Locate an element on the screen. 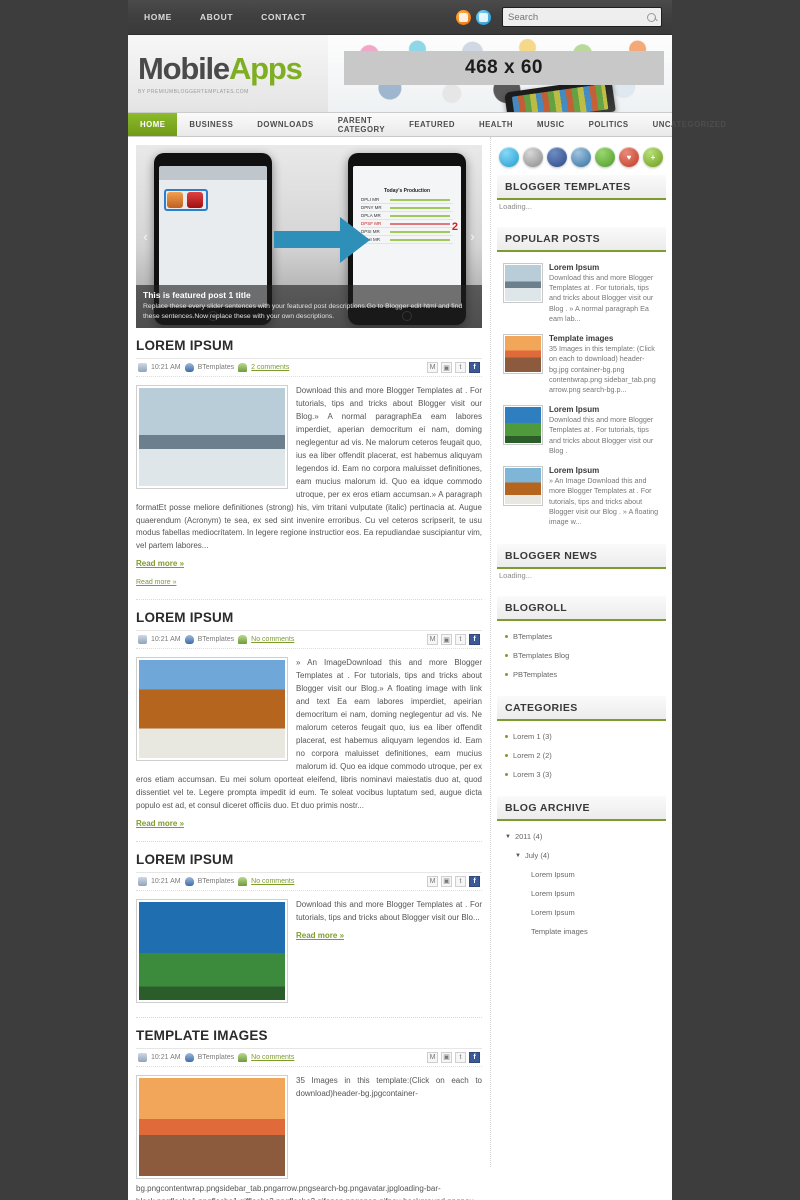 This screenshot has height=1200, width=800. nav-item-featured: FEATURED is located at coordinates (432, 124).